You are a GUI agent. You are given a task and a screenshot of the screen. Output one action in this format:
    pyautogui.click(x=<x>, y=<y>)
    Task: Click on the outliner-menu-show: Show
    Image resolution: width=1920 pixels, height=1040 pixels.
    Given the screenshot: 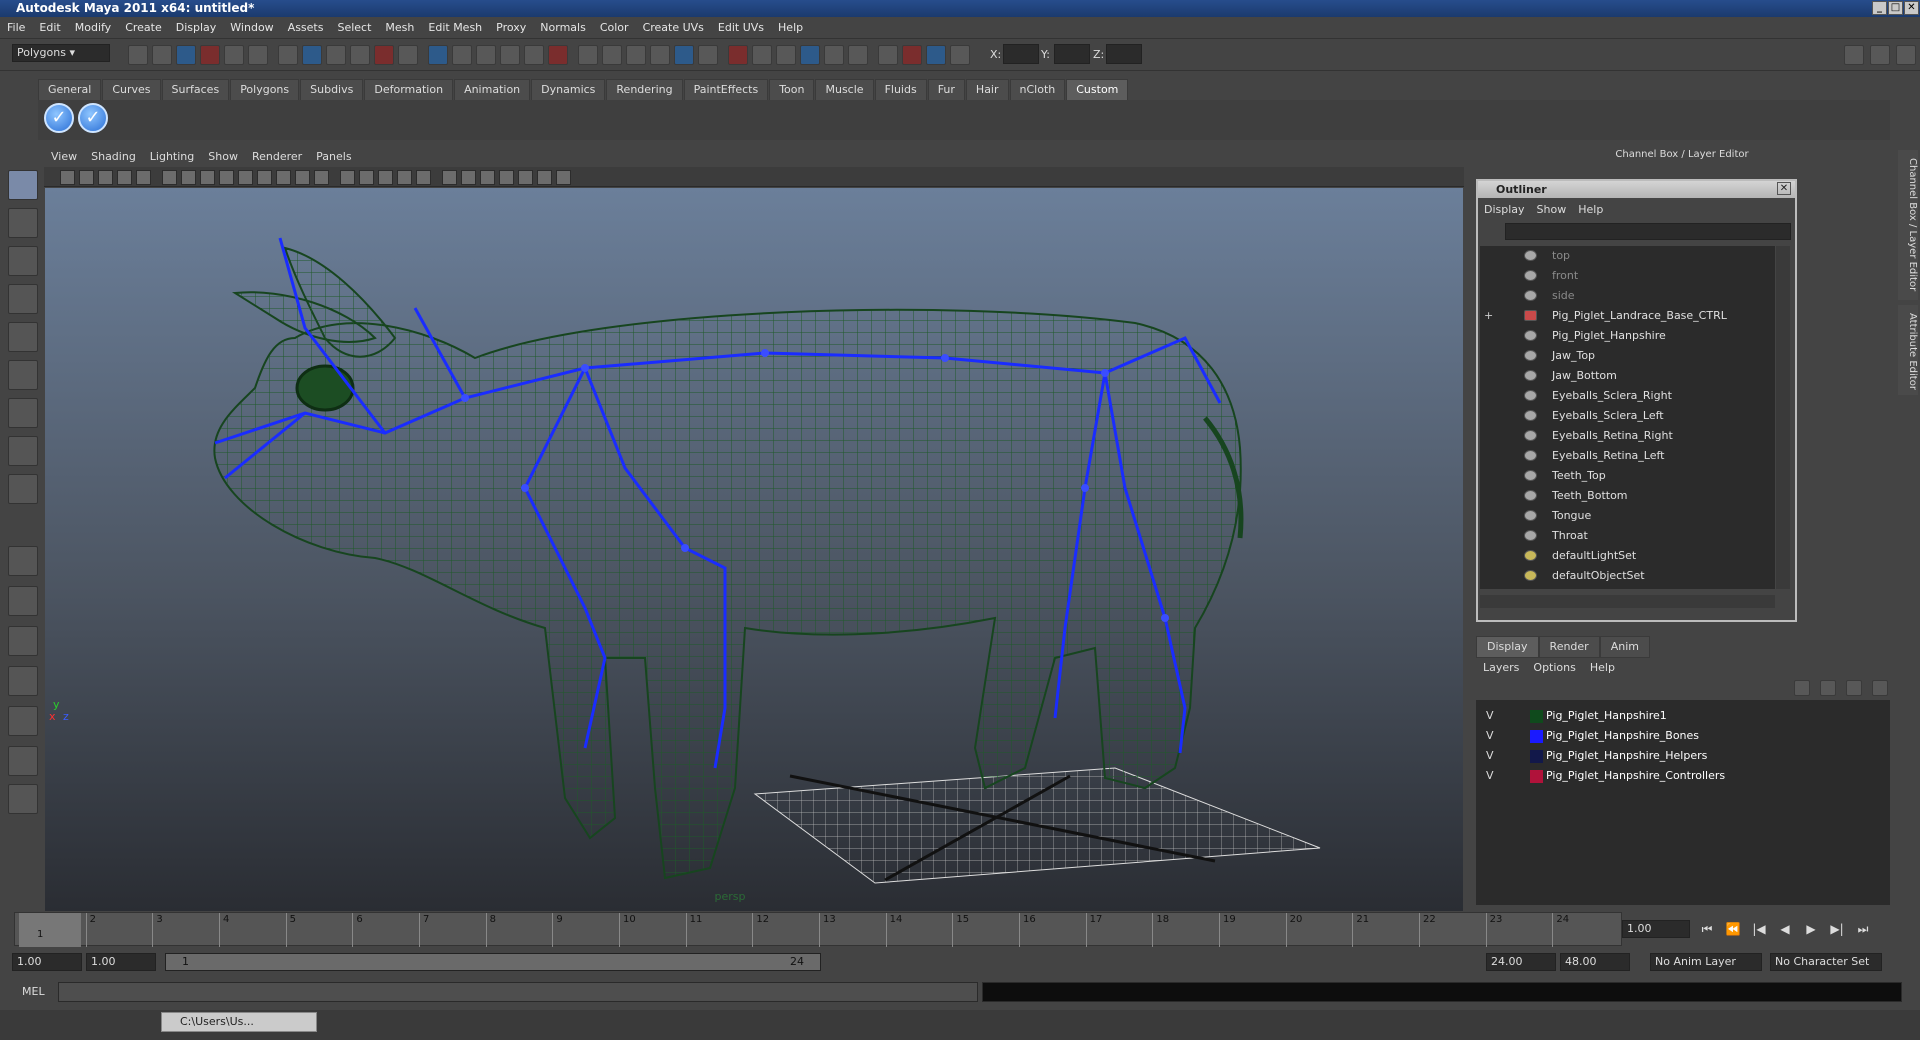 What is the action you would take?
    pyautogui.click(x=1552, y=210)
    